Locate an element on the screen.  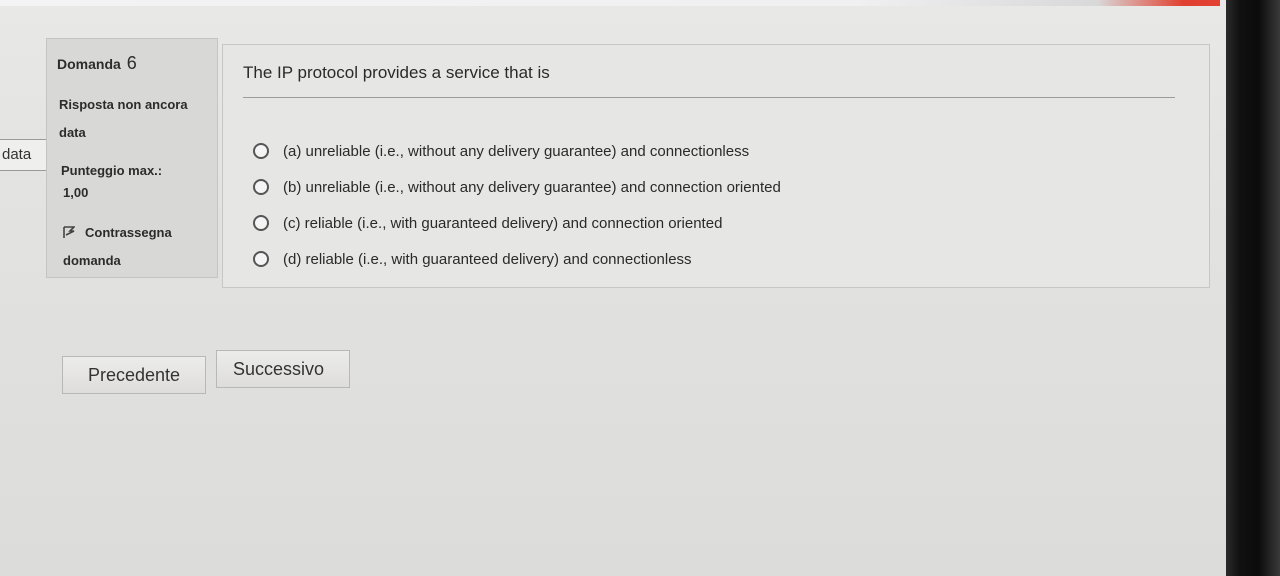
flag-question-link: Contrassegna domanda is located at coordinates (138, 247).